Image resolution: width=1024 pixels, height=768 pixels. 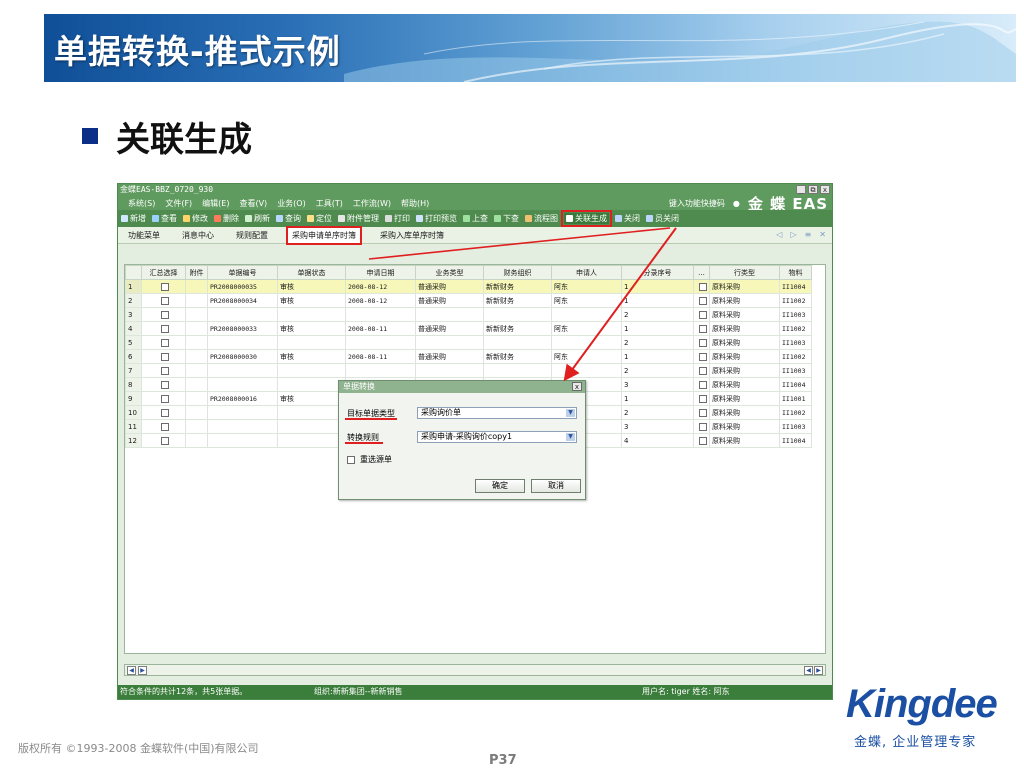 What do you see at coordinates (242, 272) in the screenshot?
I see `col-header-doc-number: 单据编号` at bounding box center [242, 272].